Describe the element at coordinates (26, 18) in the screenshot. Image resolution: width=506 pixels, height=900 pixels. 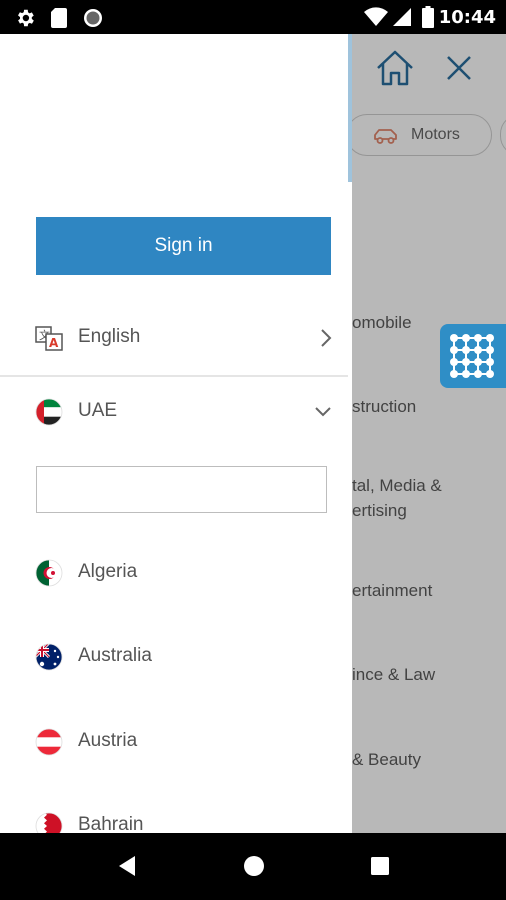
I see `gear-icon` at that location.